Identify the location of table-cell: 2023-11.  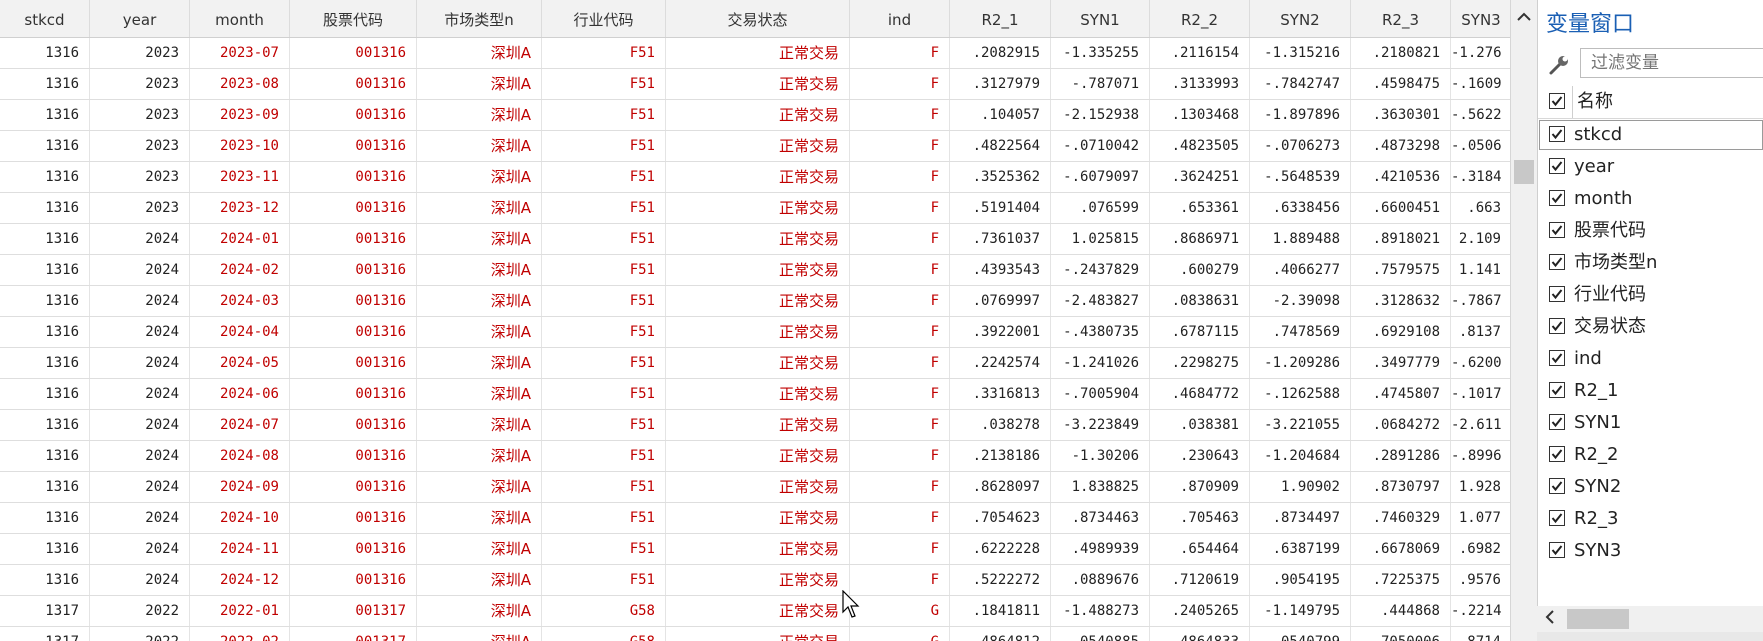
(240, 177).